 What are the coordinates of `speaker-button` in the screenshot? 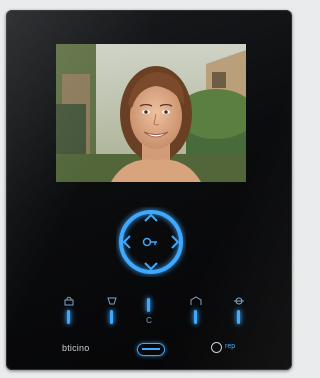 It's located at (151, 349).